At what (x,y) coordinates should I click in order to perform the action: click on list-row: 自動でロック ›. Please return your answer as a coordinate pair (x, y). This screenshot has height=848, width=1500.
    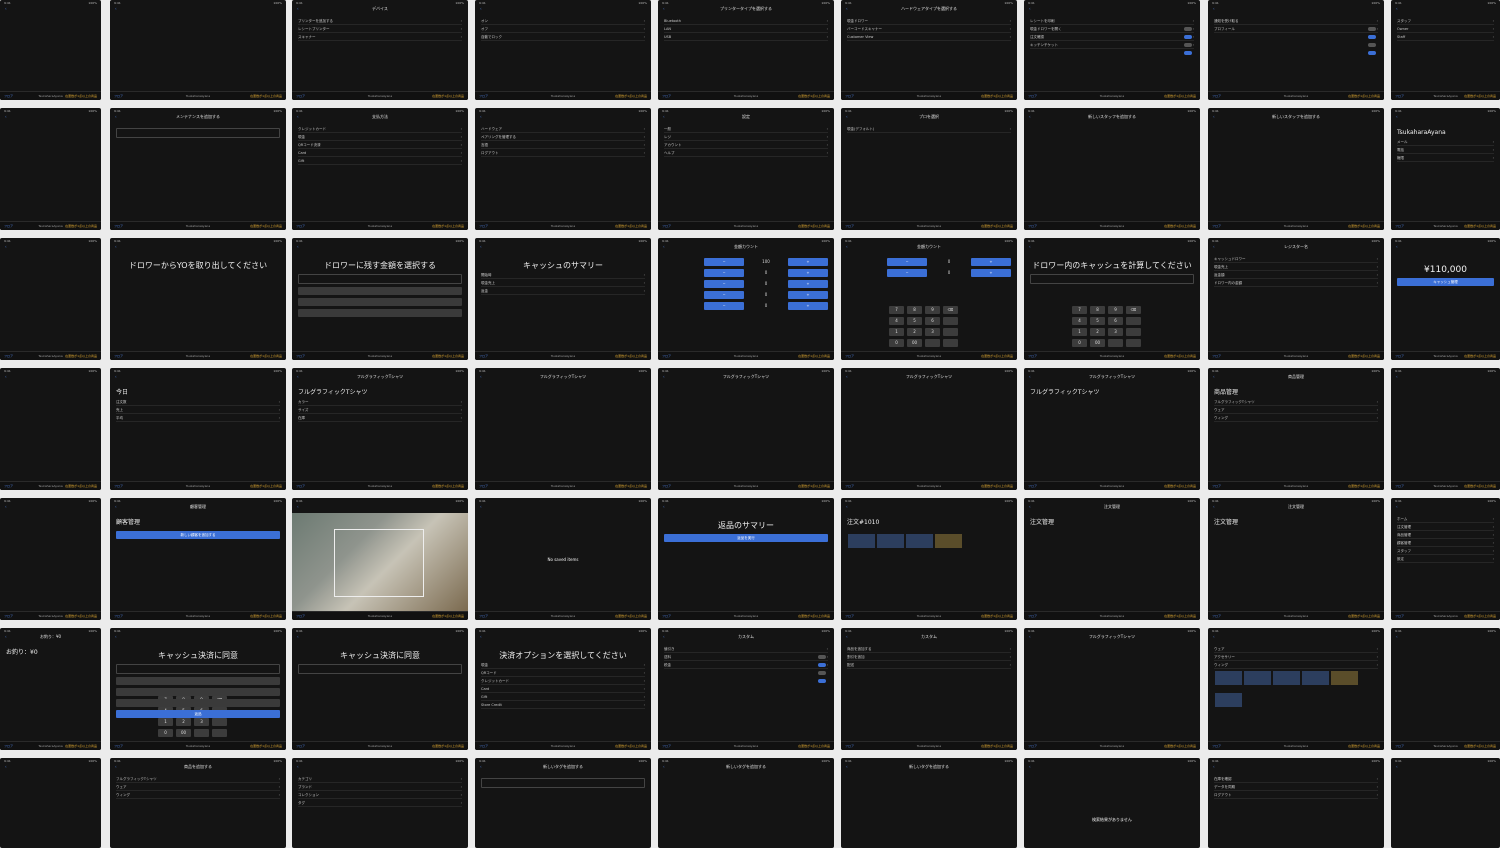
    Looking at the image, I should click on (563, 37).